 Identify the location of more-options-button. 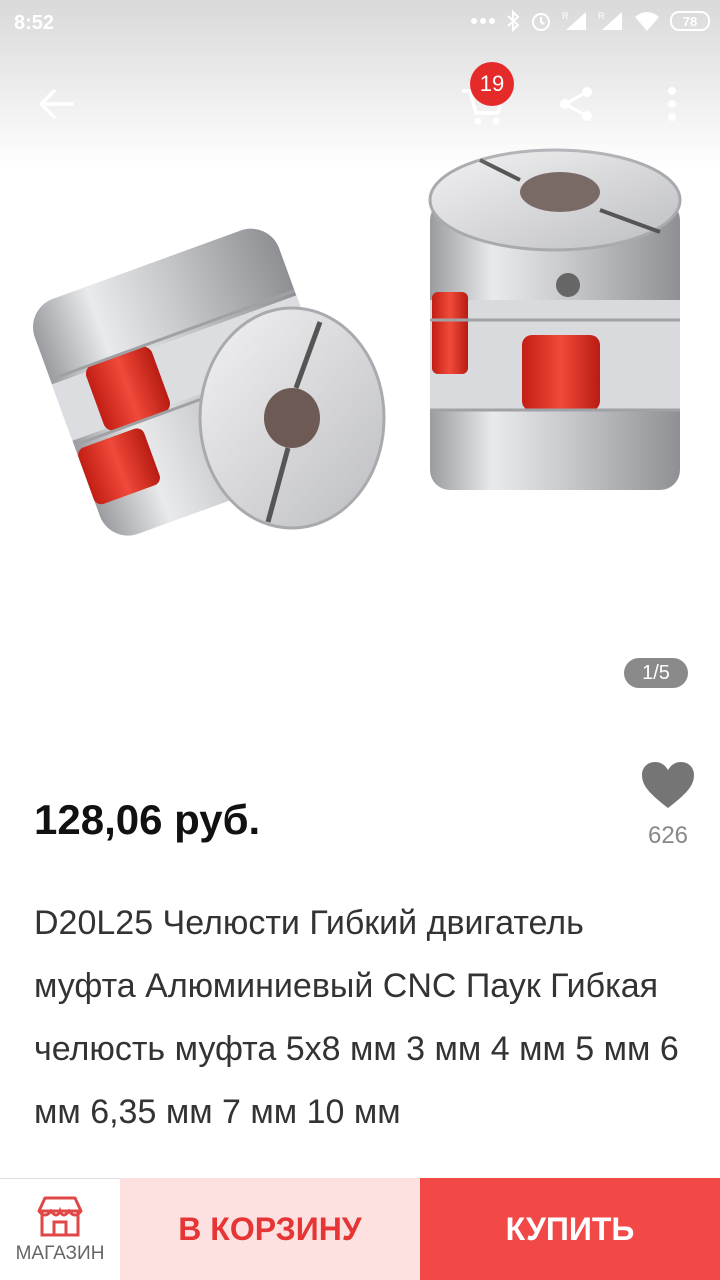
(672, 104).